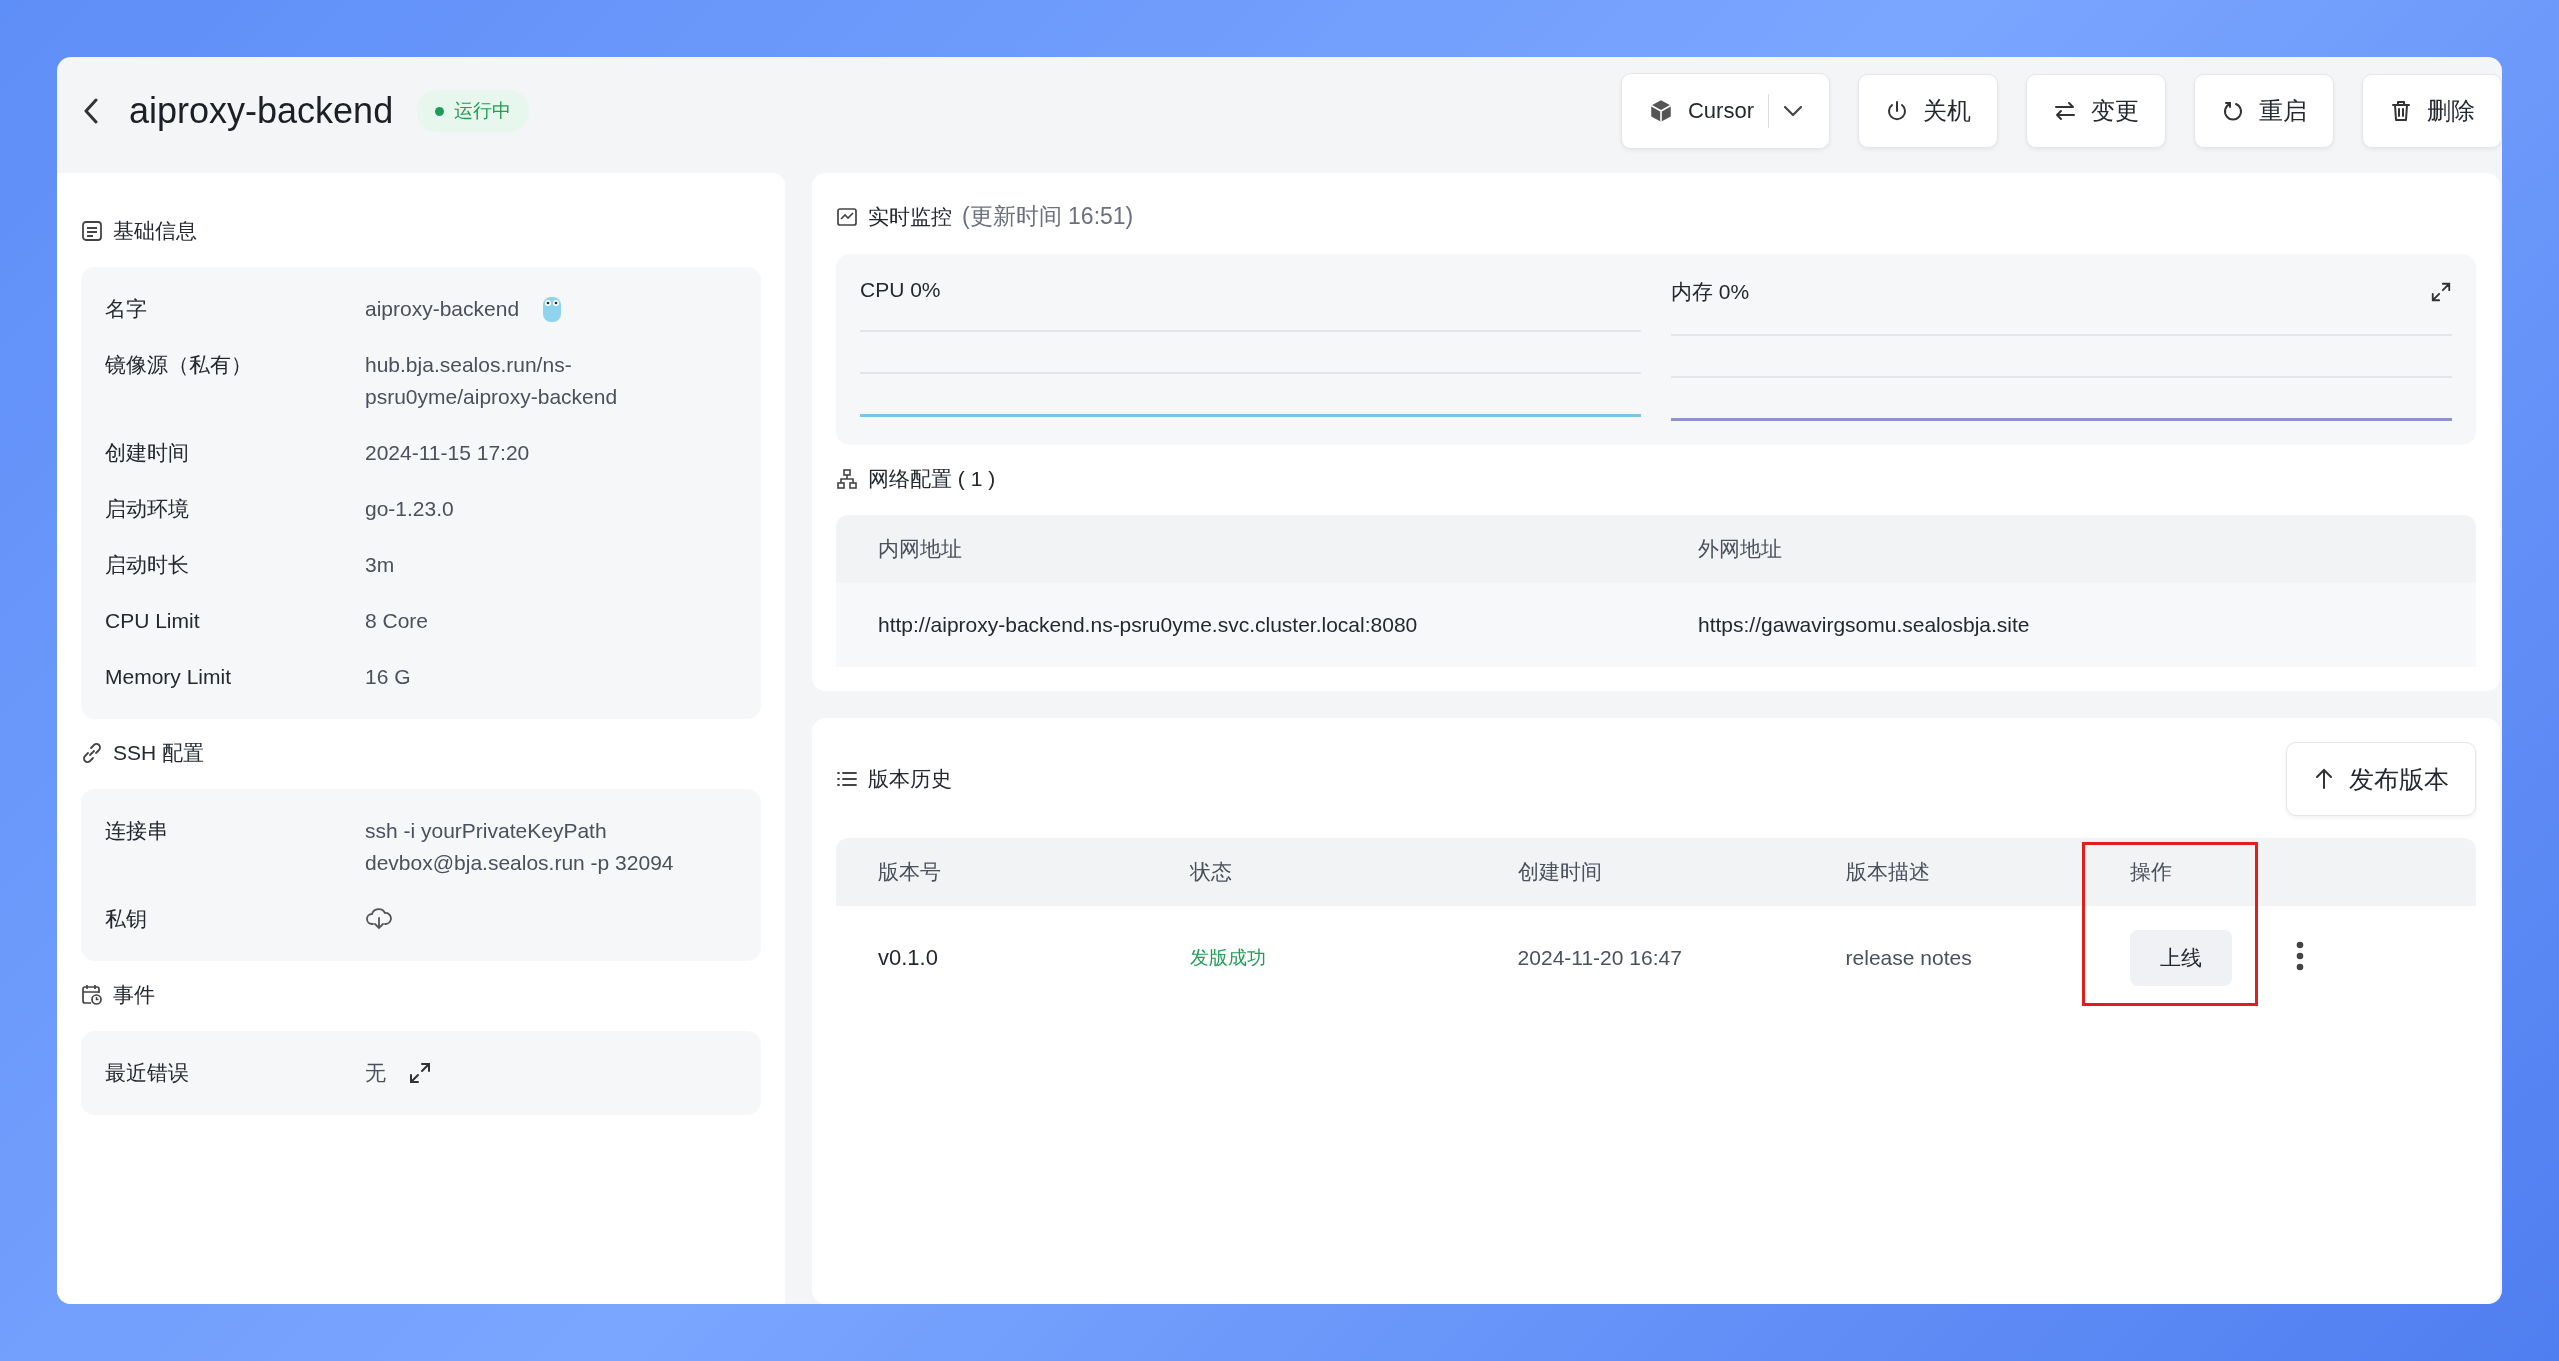 The image size is (2559, 1361). Describe the element at coordinates (1311, 958) in the screenshot. I see `status-cell: 发版成功` at that location.